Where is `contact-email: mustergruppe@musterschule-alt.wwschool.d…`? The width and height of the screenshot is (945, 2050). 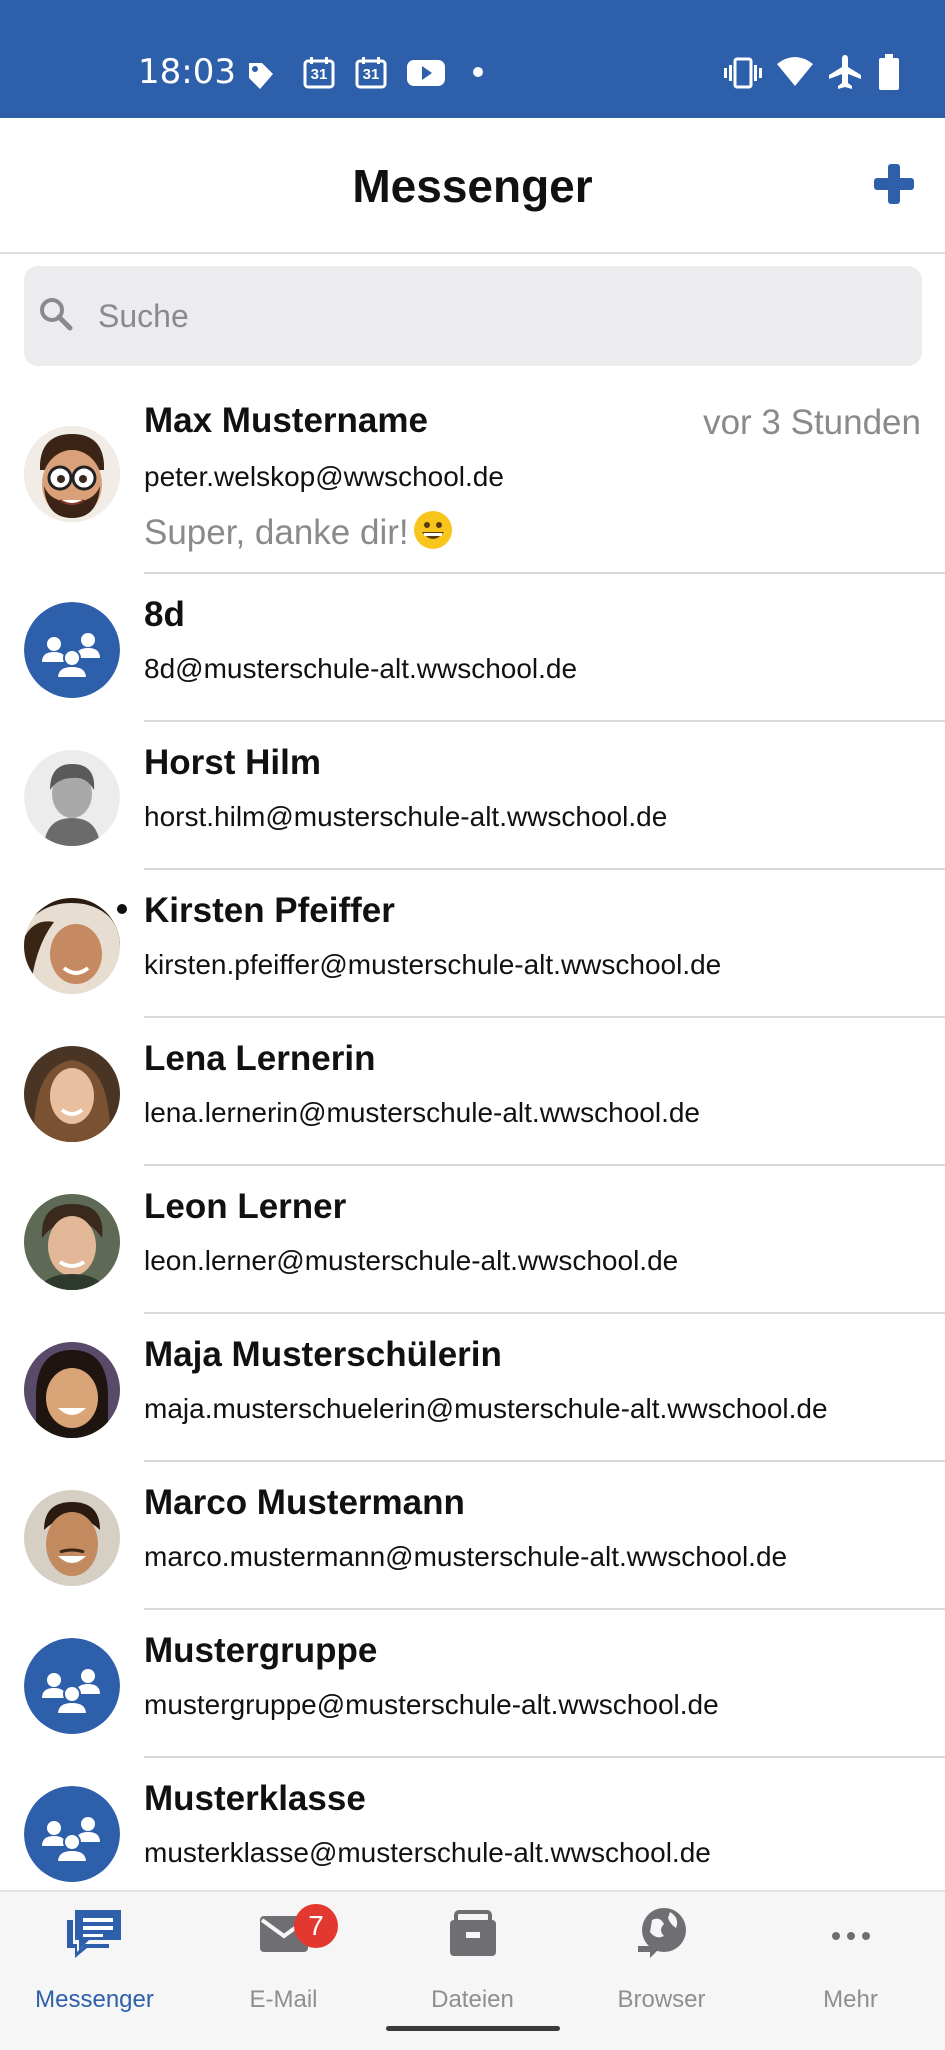 contact-email: mustergruppe@musterschule-alt.wwschool.d… is located at coordinates (431, 1704).